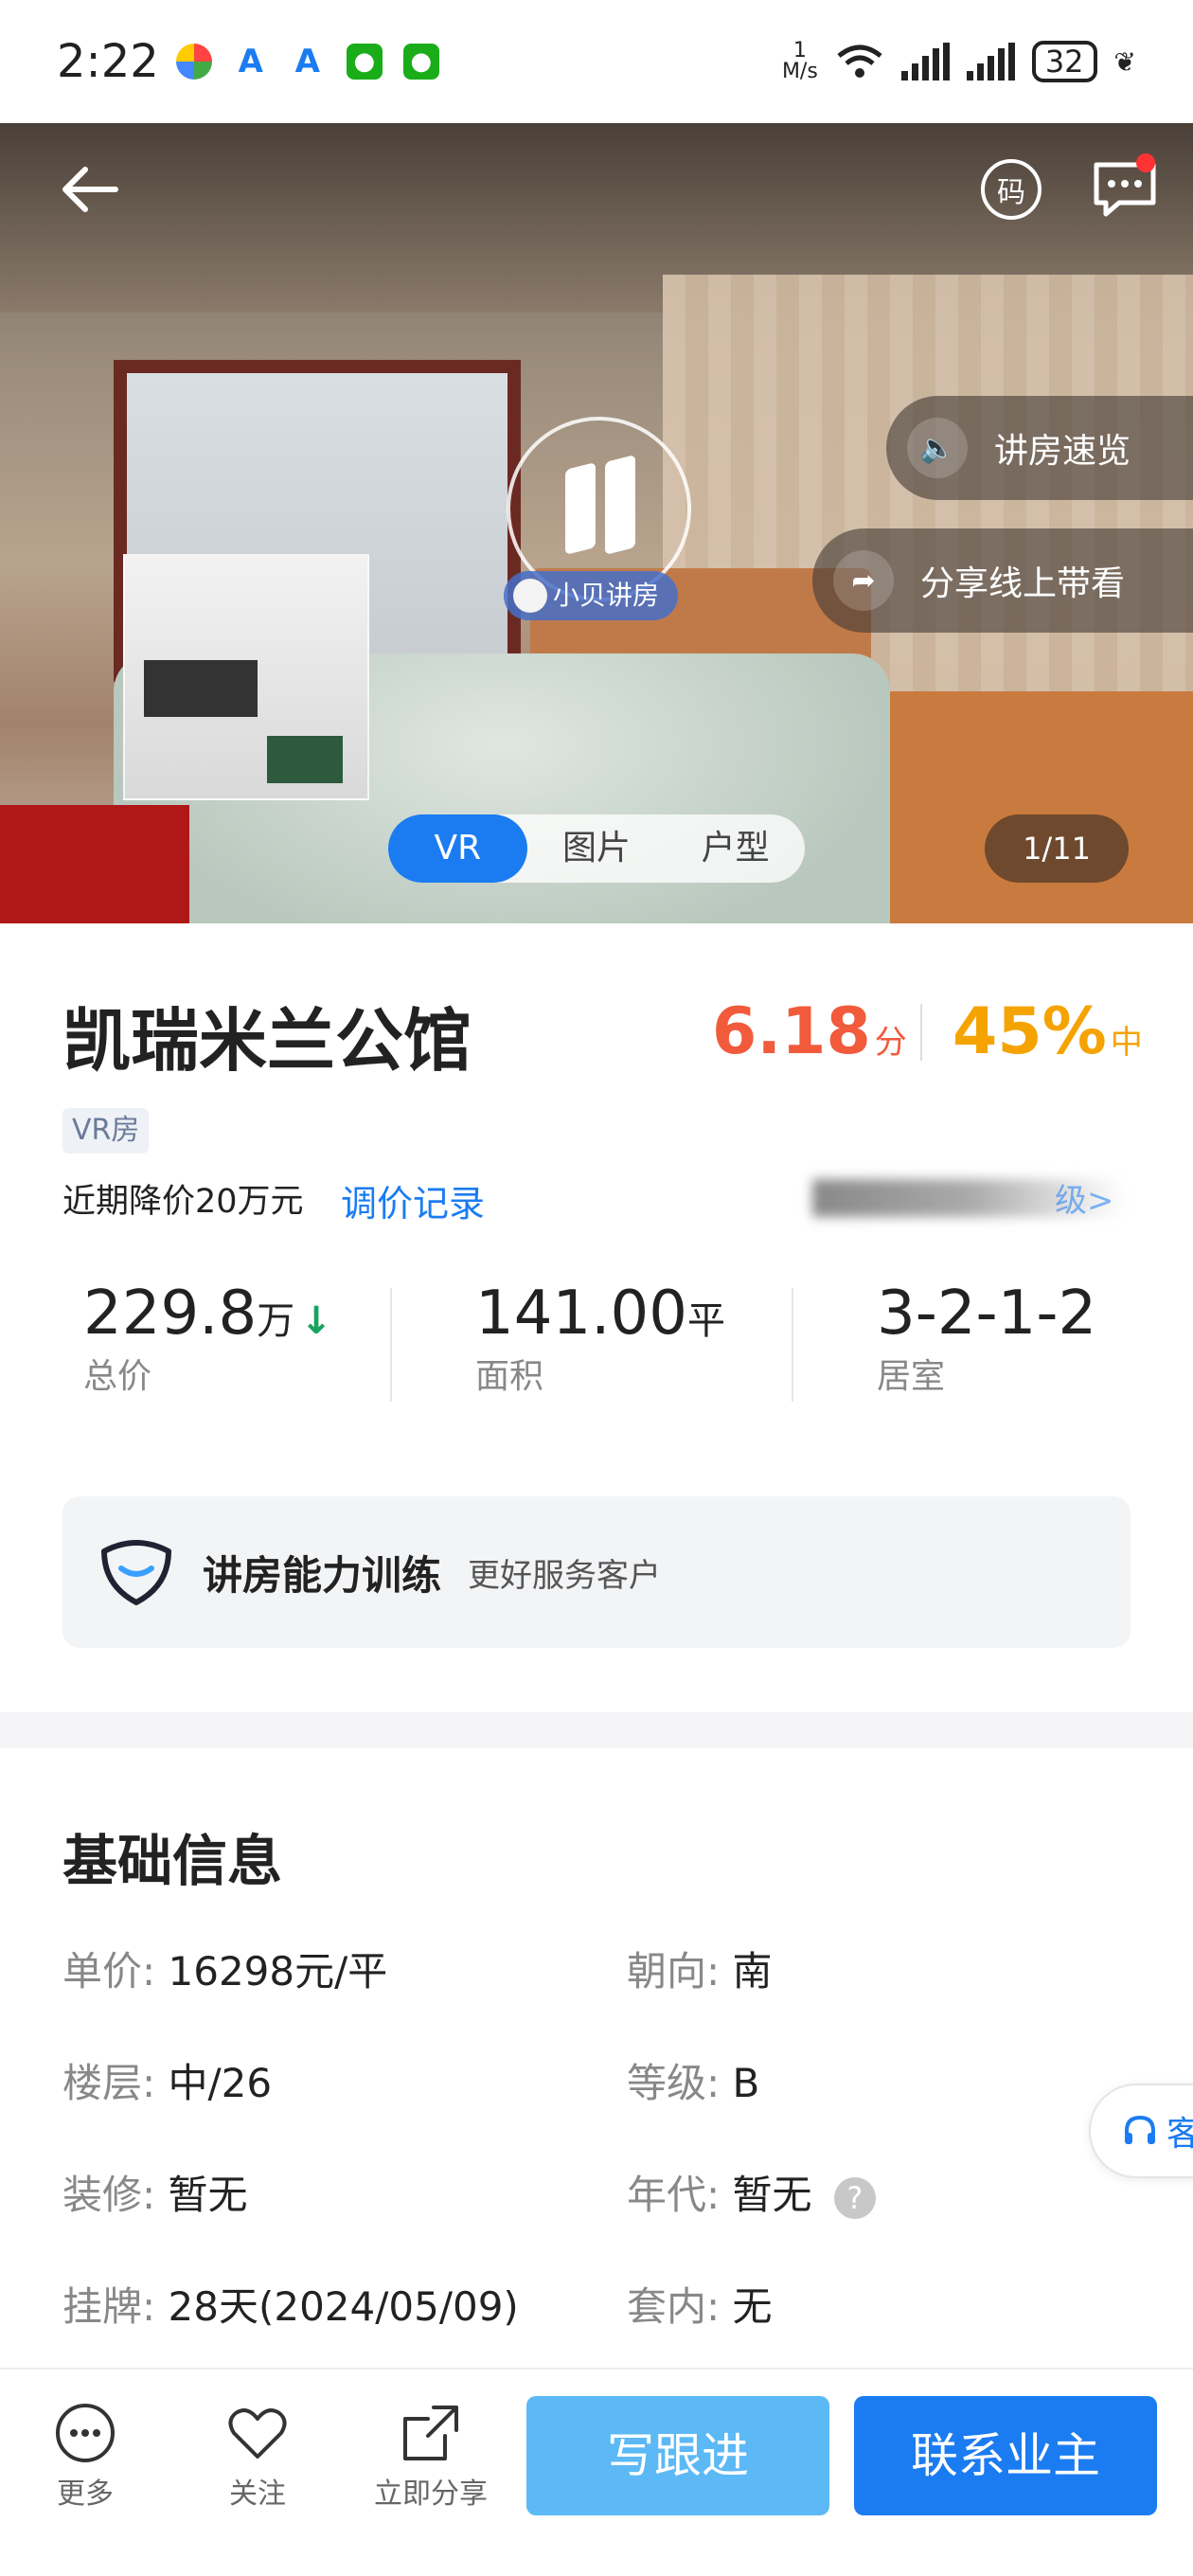  I want to click on media-tabs: VR 图片 户型, so click(596, 848).